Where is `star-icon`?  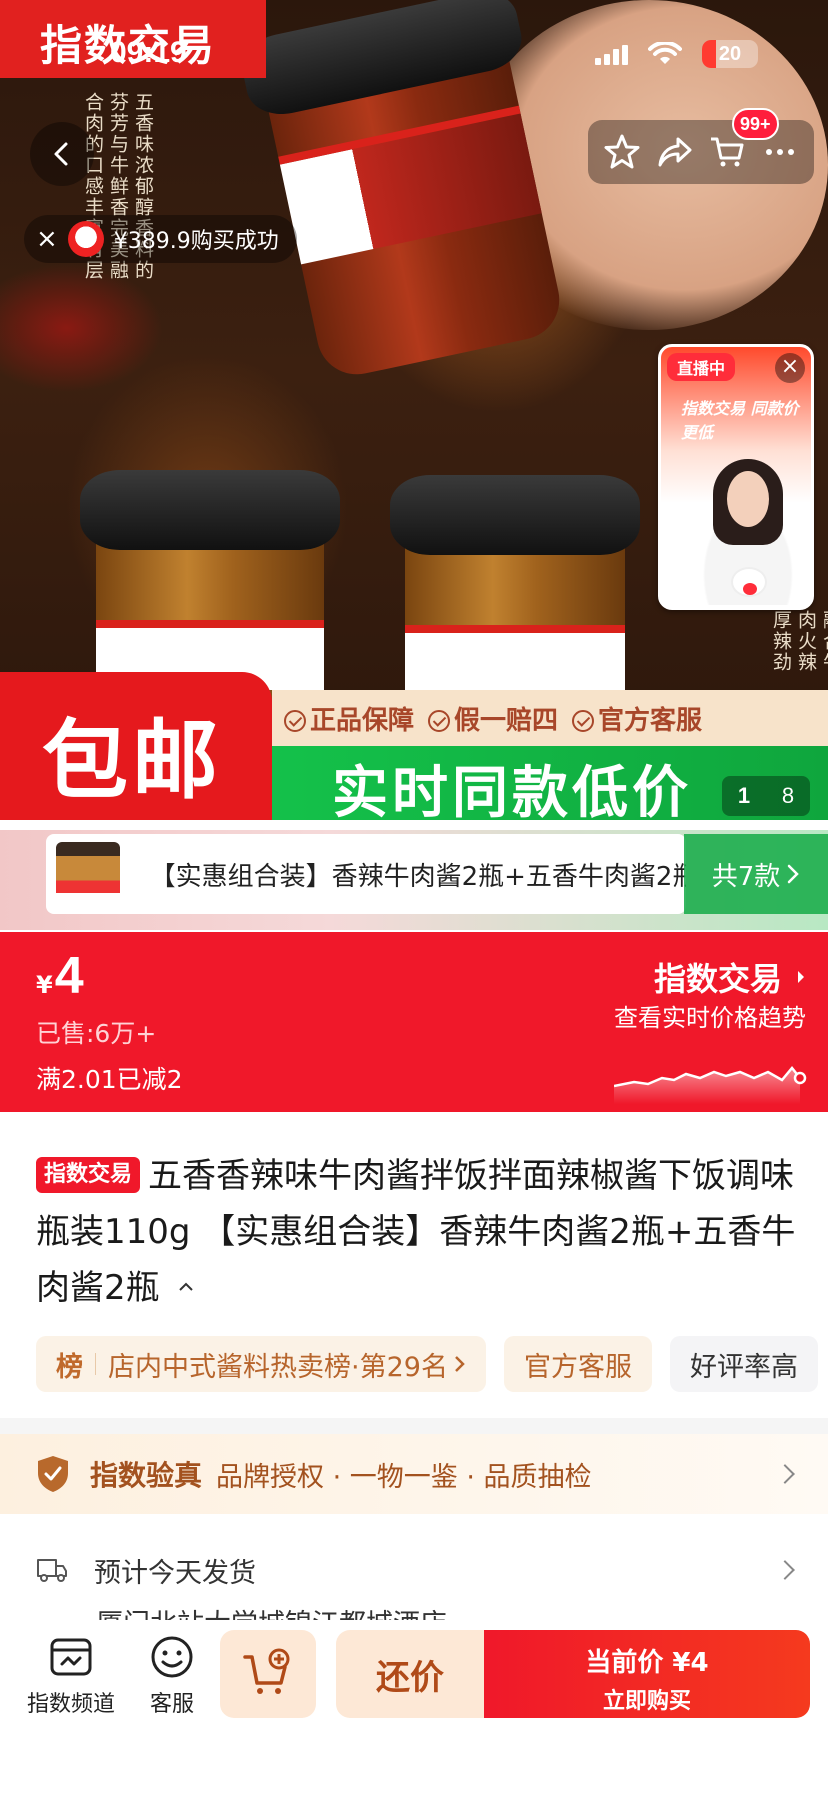 star-icon is located at coordinates (622, 151).